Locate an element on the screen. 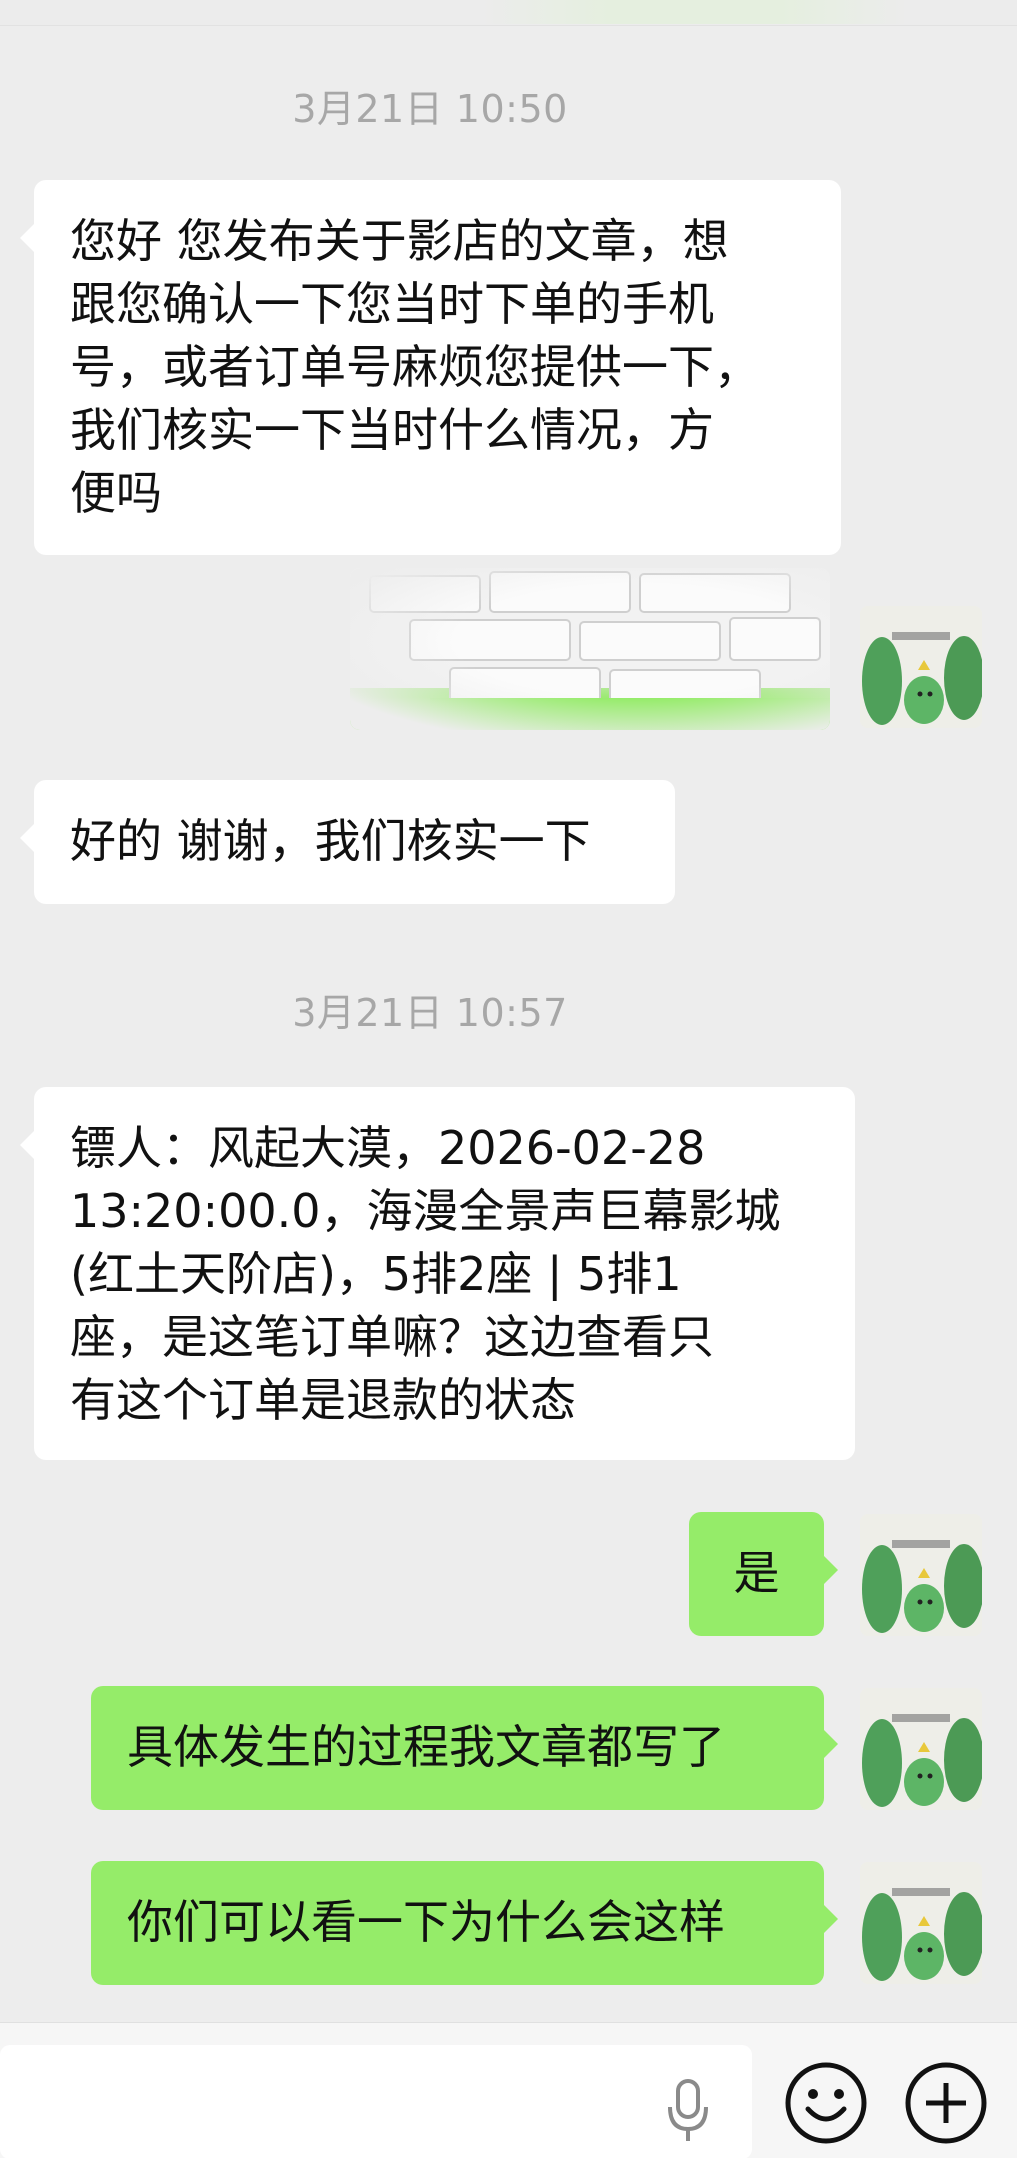  message-text: 你们可以看一下为什么会这样 is located at coordinates (426, 1922).